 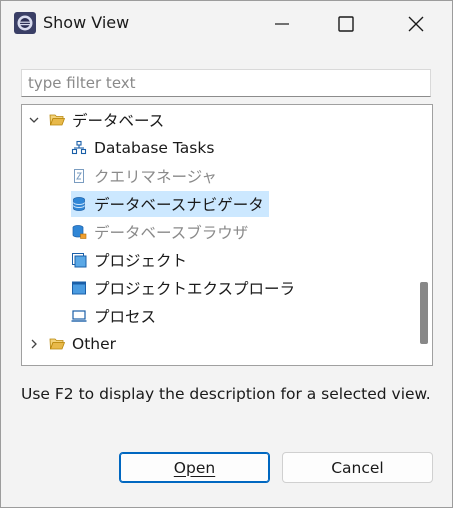 I want to click on database-icon, so click(x=79, y=204).